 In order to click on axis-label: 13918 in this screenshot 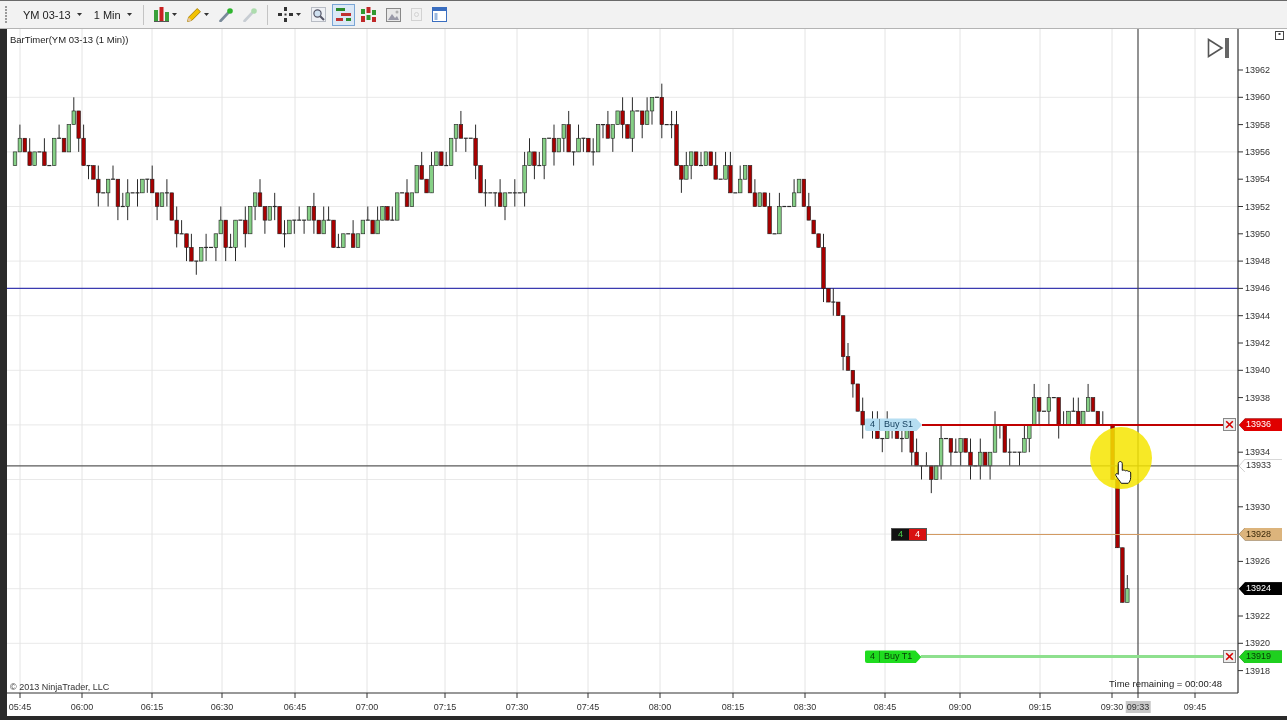, I will do `click(1258, 670)`.